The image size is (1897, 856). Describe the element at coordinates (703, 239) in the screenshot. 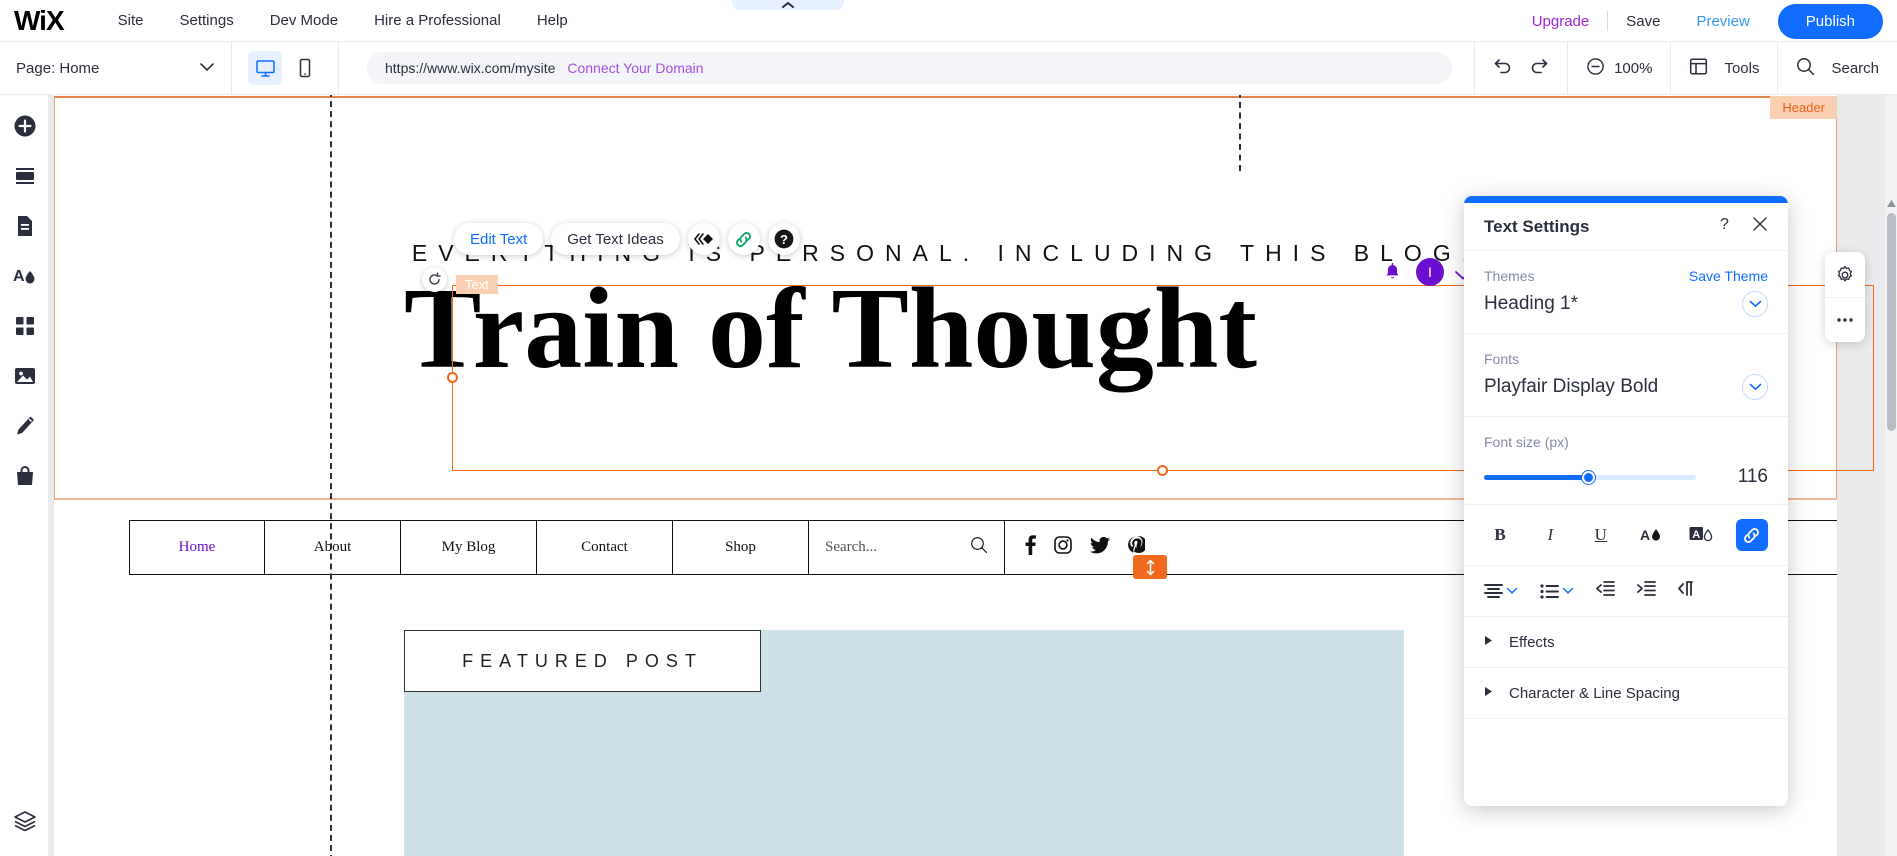

I see `animation-button` at that location.